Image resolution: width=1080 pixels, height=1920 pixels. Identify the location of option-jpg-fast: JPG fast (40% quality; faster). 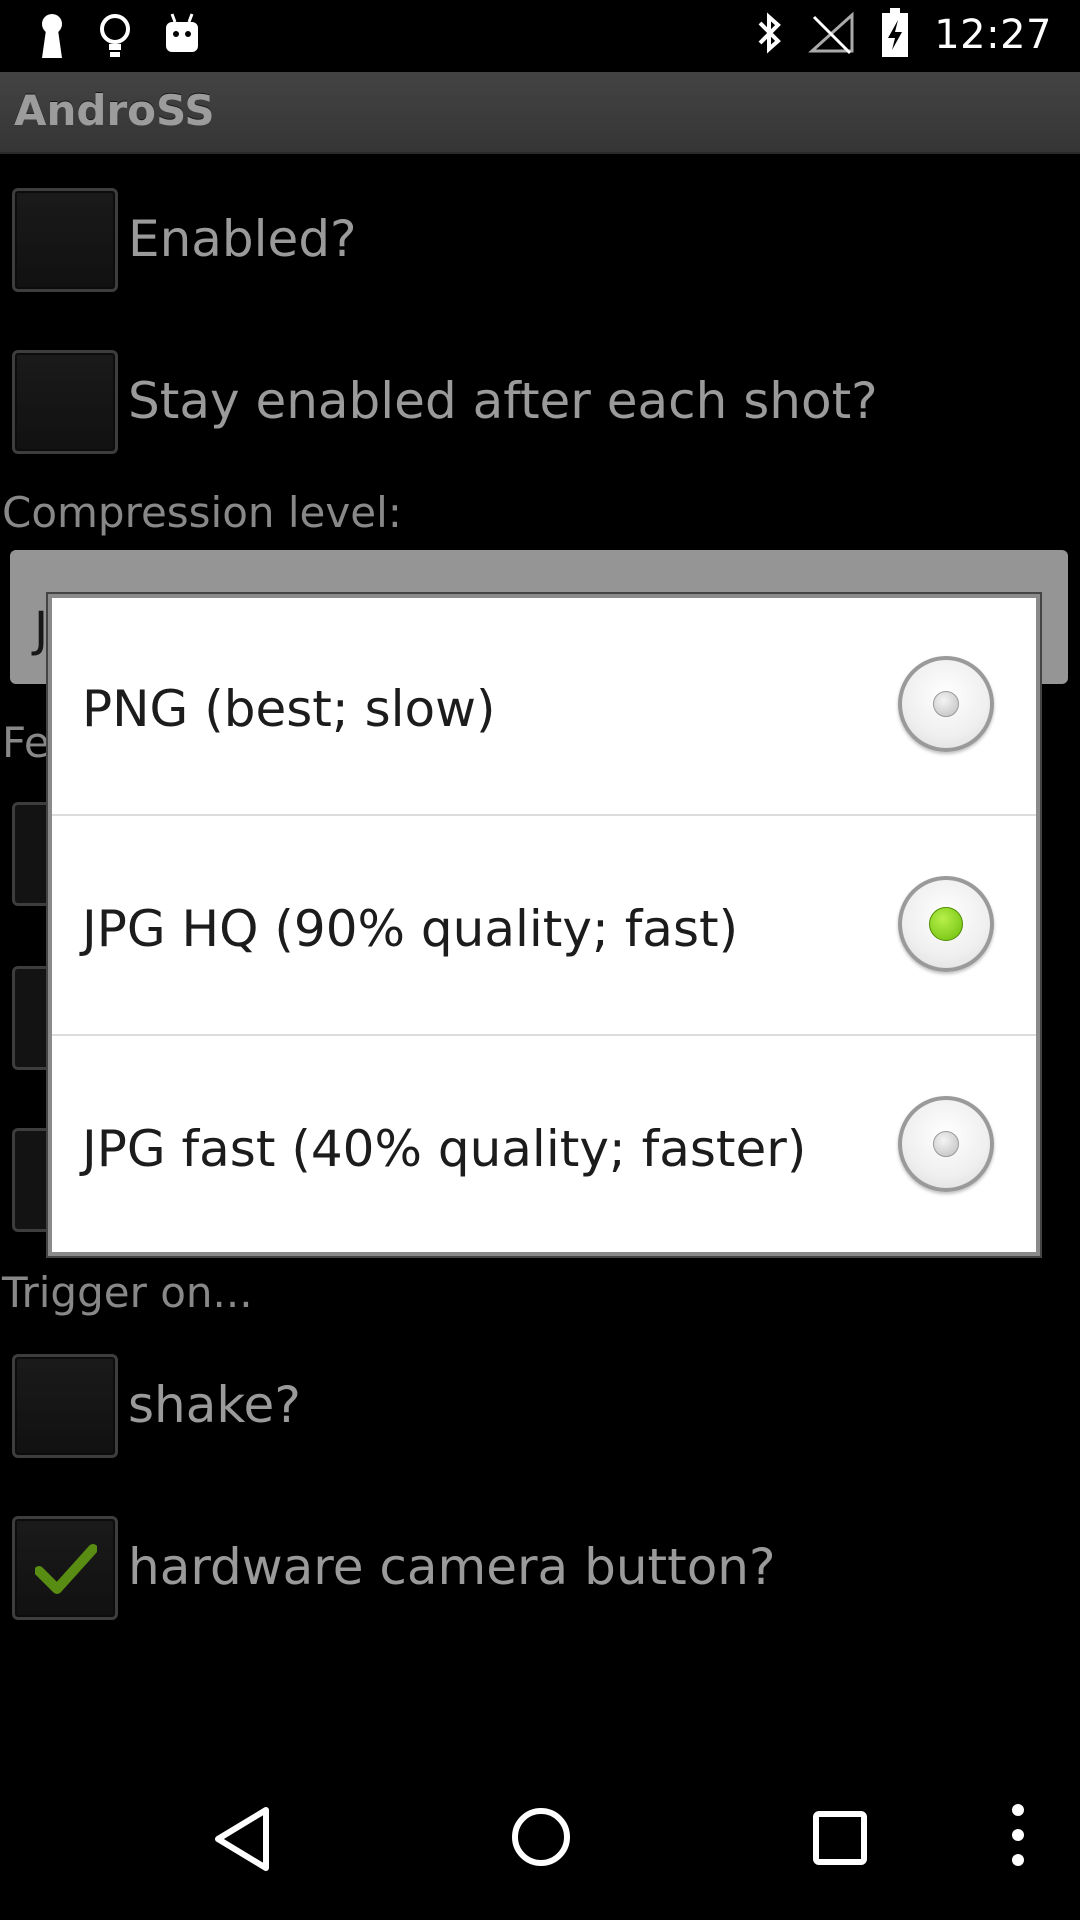
(544, 1147).